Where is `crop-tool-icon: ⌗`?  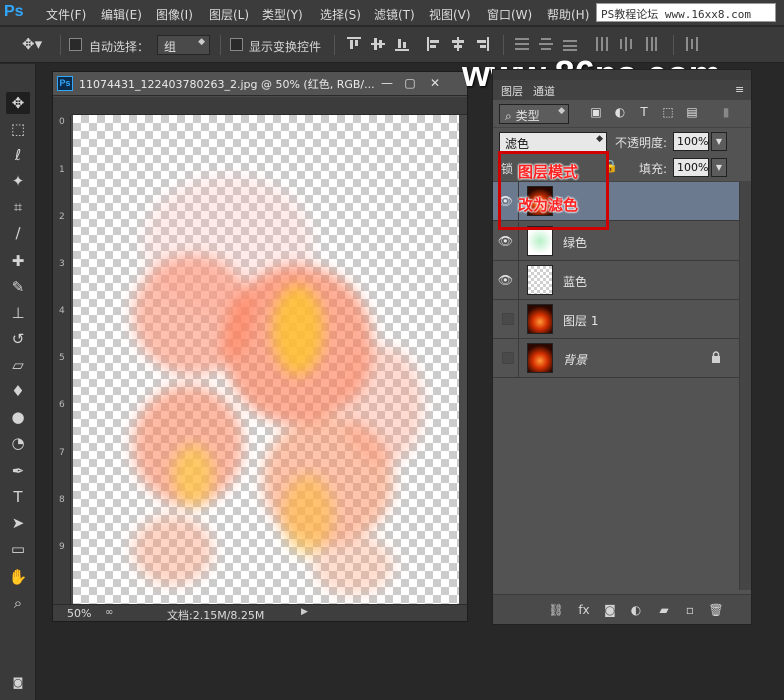 crop-tool-icon: ⌗ is located at coordinates (18, 207).